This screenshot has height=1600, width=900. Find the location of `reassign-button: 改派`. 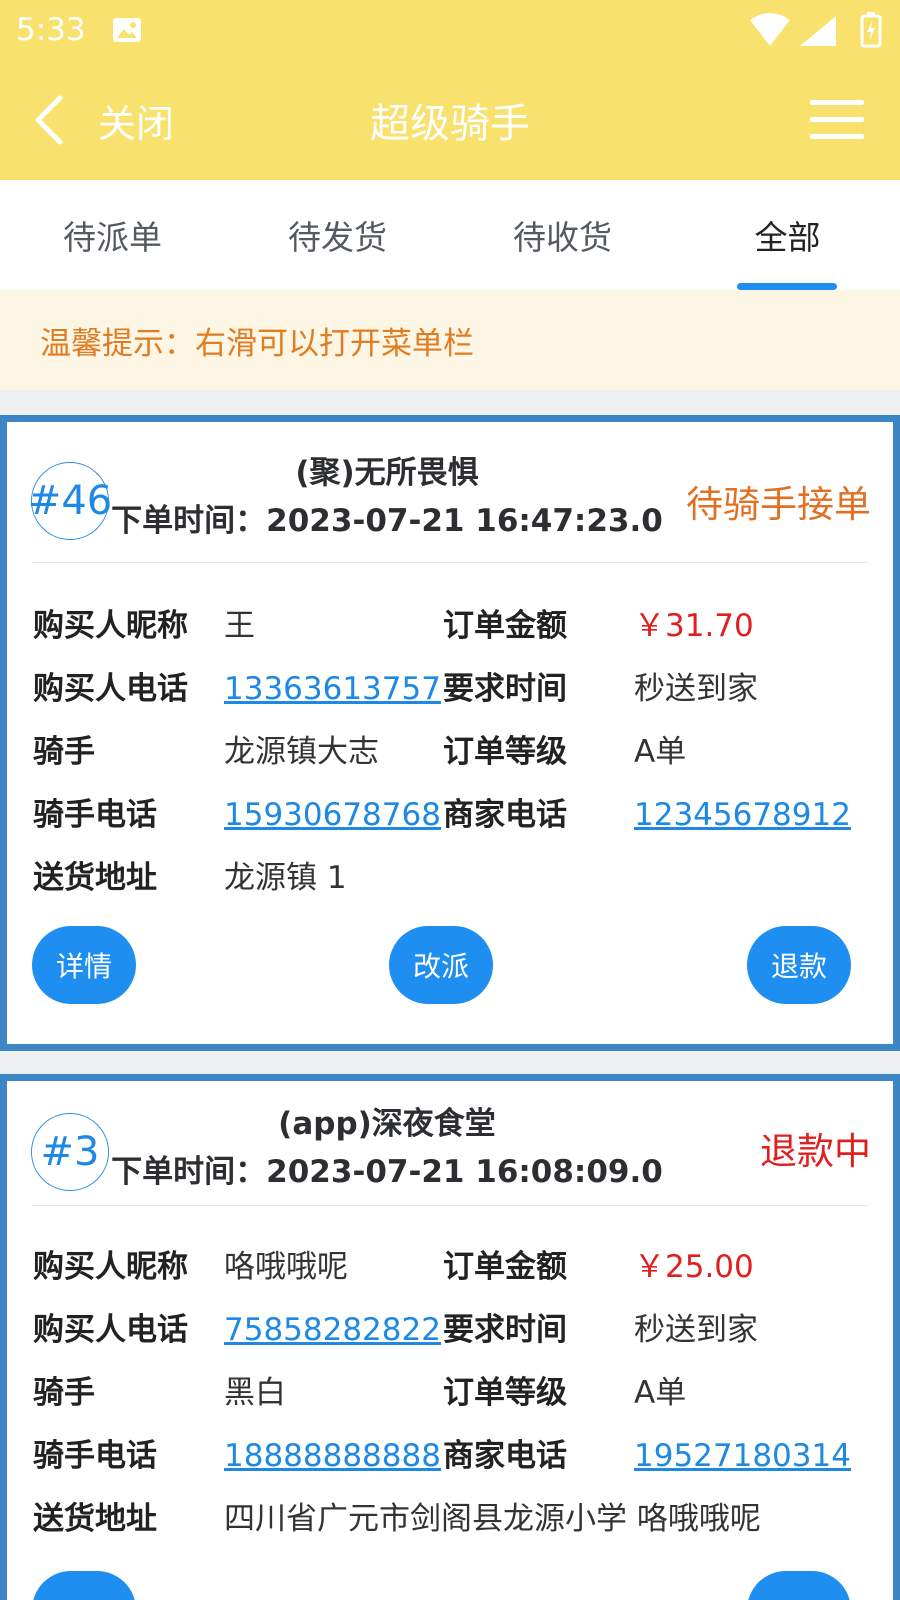

reassign-button: 改派 is located at coordinates (441, 965).